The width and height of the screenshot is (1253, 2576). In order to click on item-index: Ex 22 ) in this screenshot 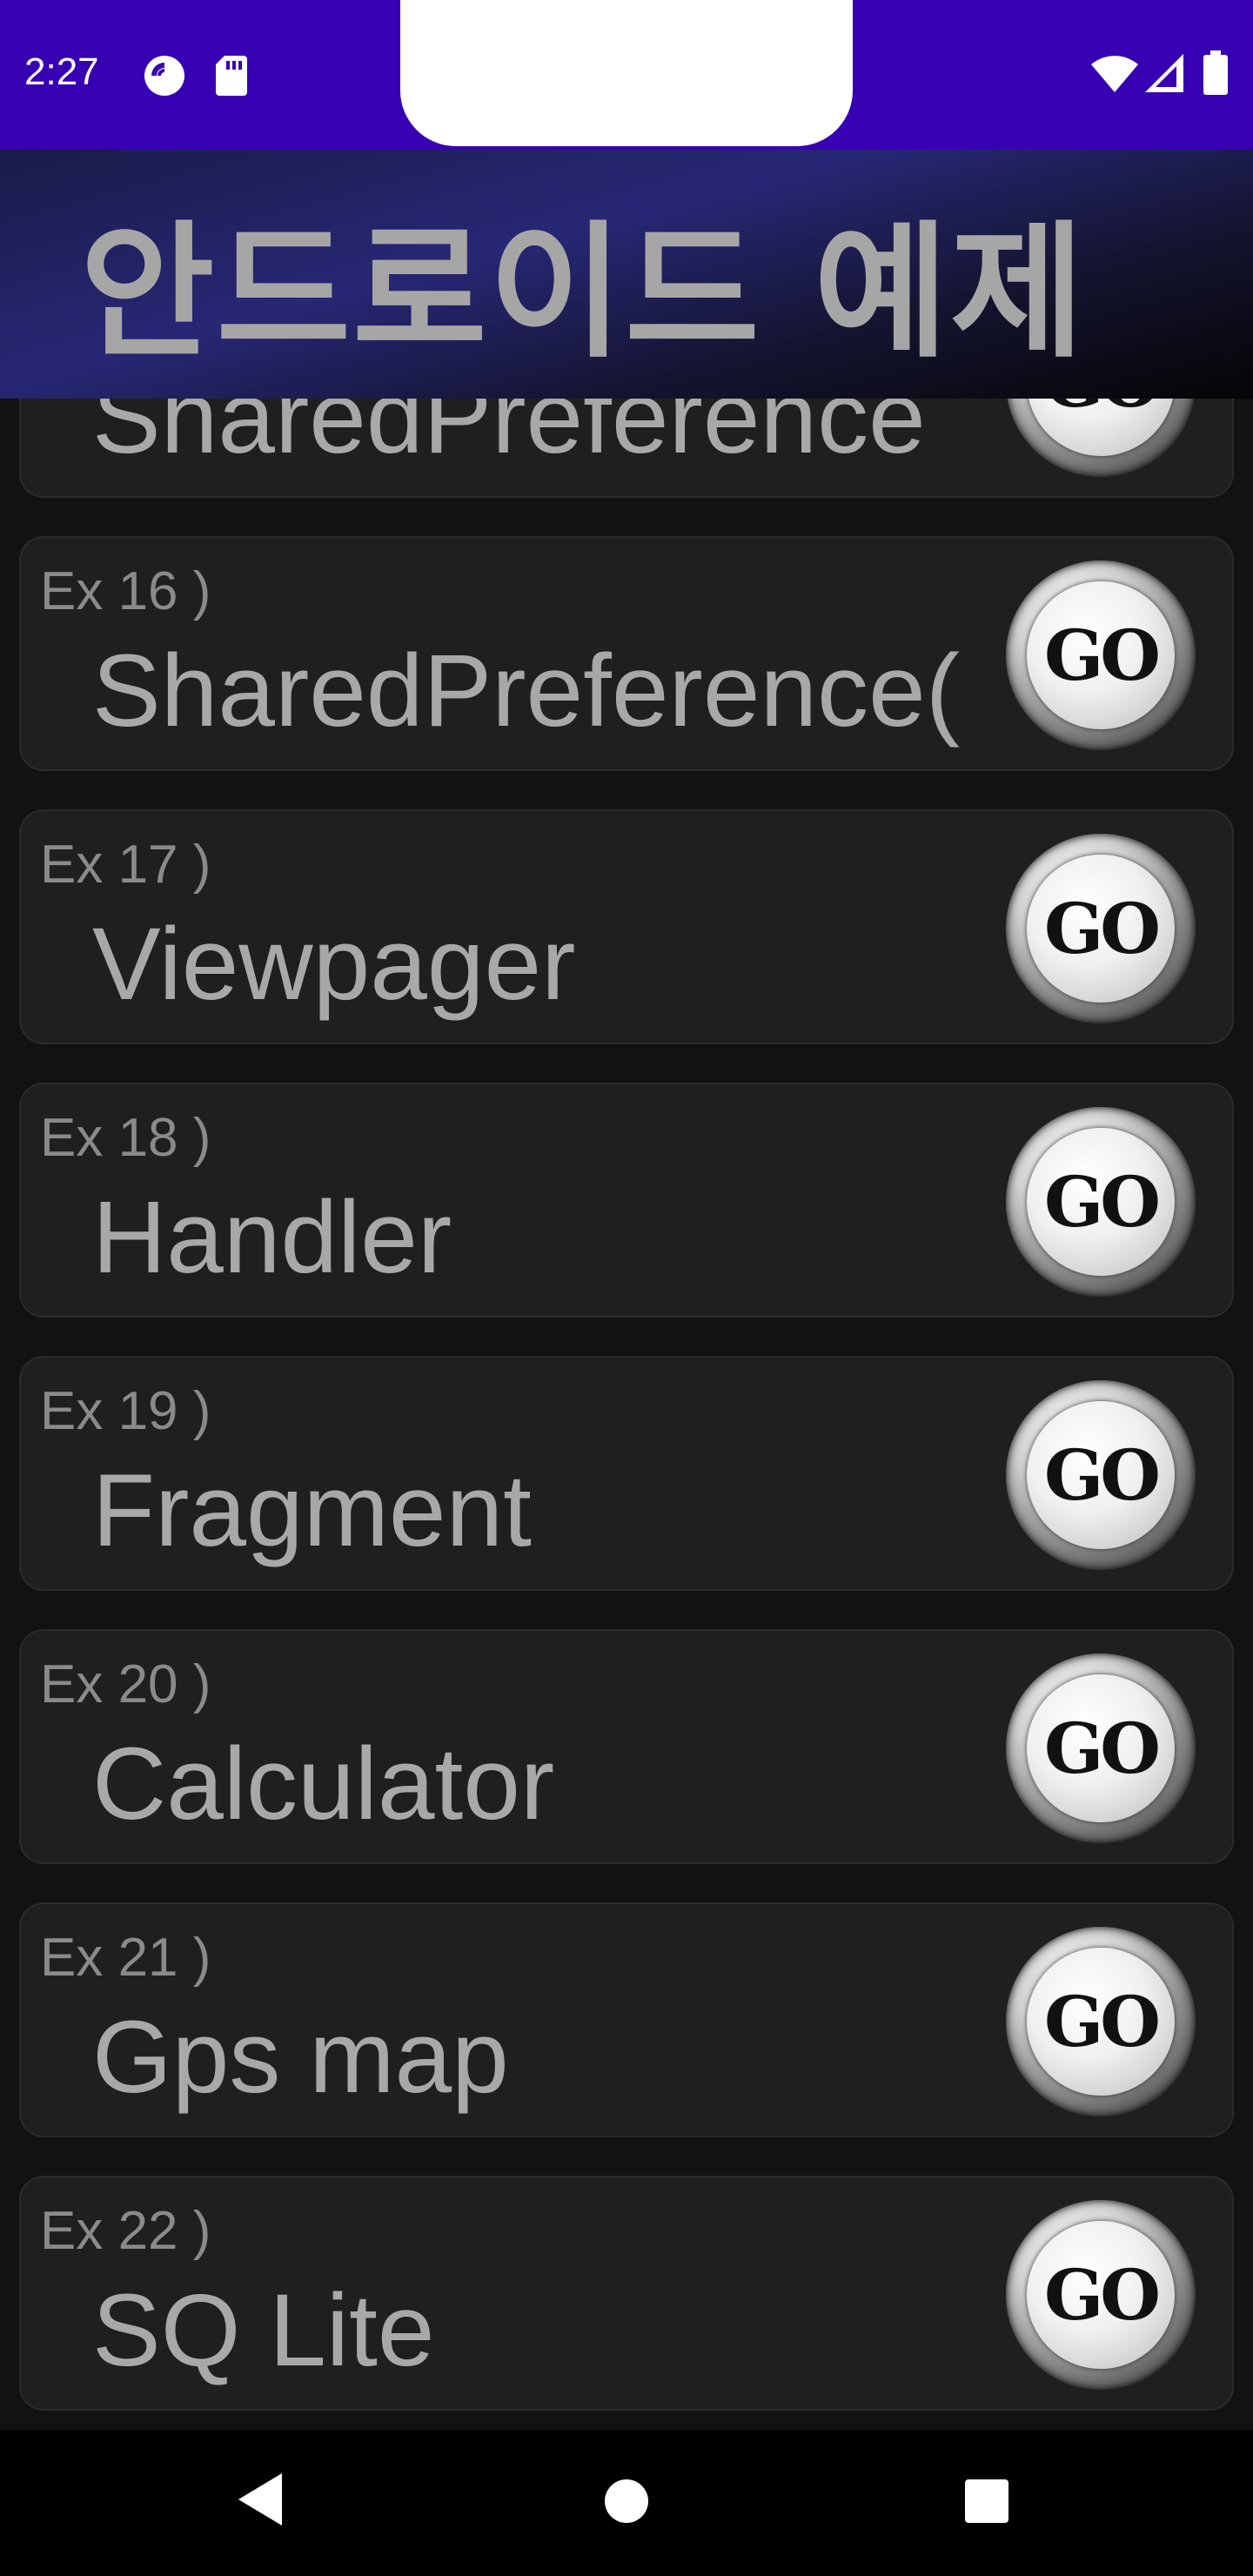, I will do `click(125, 2231)`.